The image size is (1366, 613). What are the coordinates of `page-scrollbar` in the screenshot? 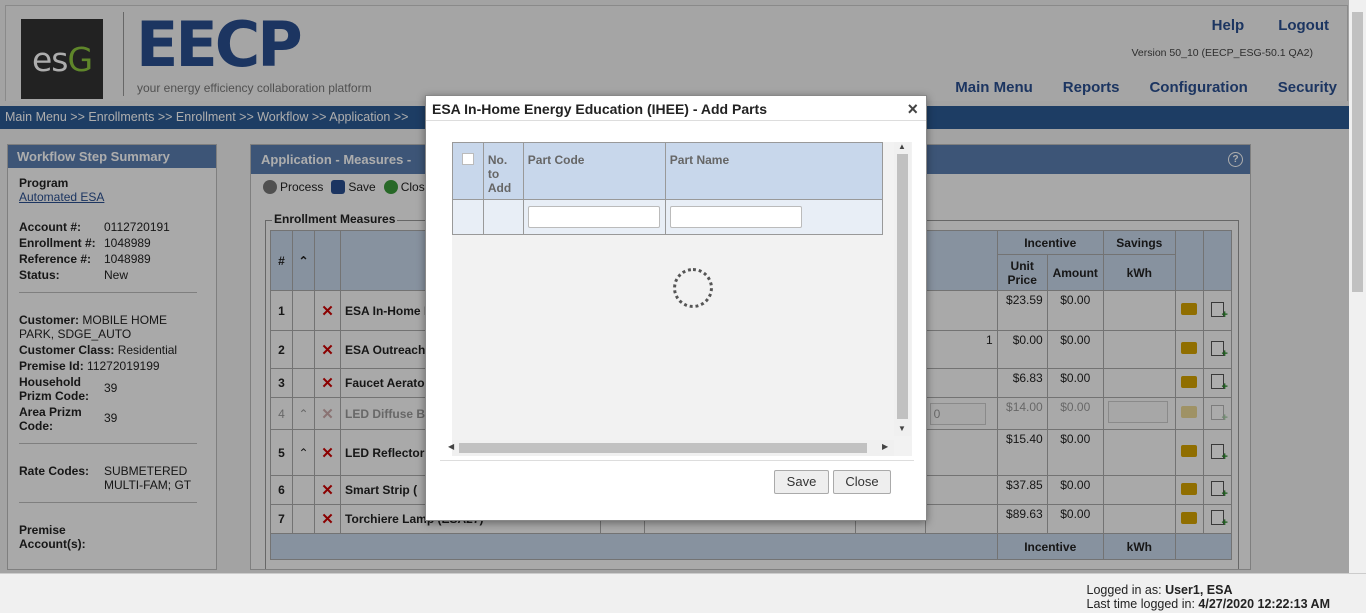 It's located at (1357, 286).